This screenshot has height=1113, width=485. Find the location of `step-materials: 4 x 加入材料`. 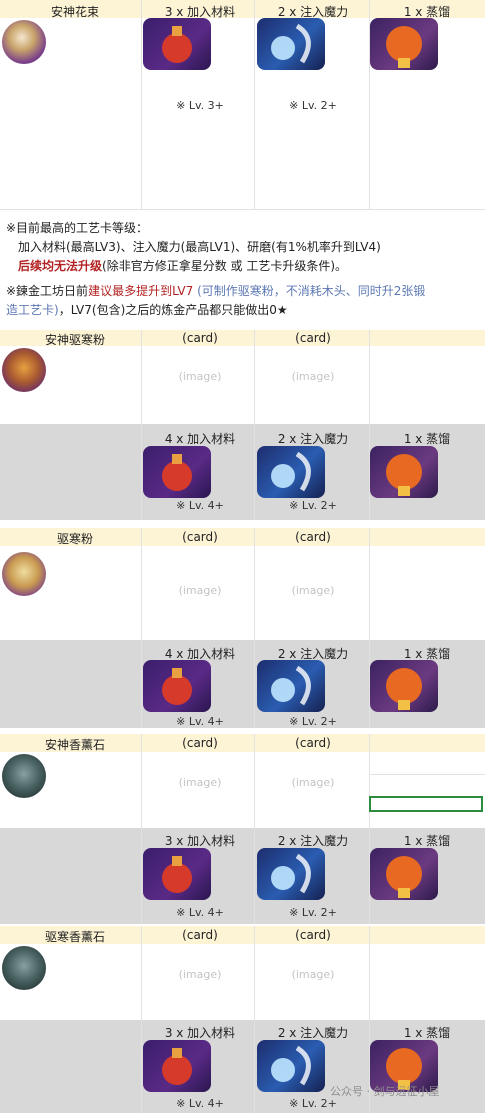

step-materials: 4 x 加入材料 is located at coordinates (200, 439).